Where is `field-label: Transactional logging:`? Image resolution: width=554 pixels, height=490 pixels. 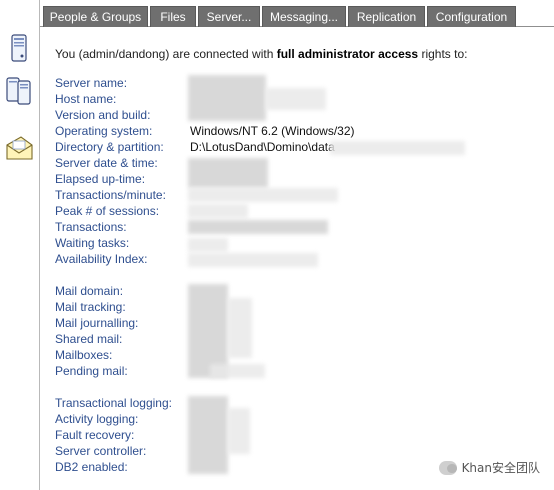 field-label: Transactional logging: is located at coordinates (113, 403).